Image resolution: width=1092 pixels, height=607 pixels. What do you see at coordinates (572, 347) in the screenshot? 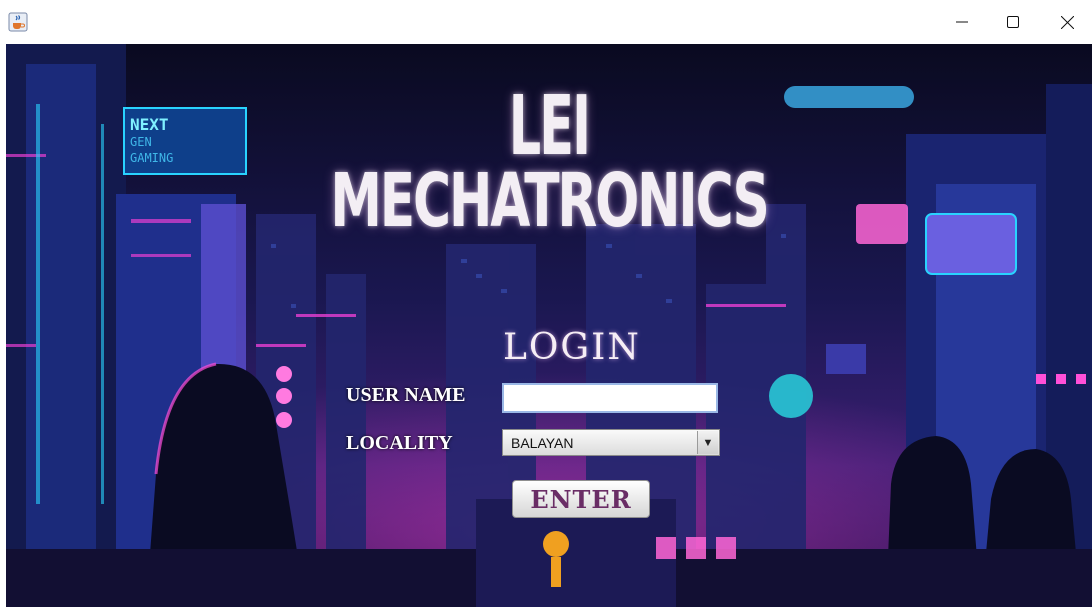
I see `login-heading: LOGIN` at bounding box center [572, 347].